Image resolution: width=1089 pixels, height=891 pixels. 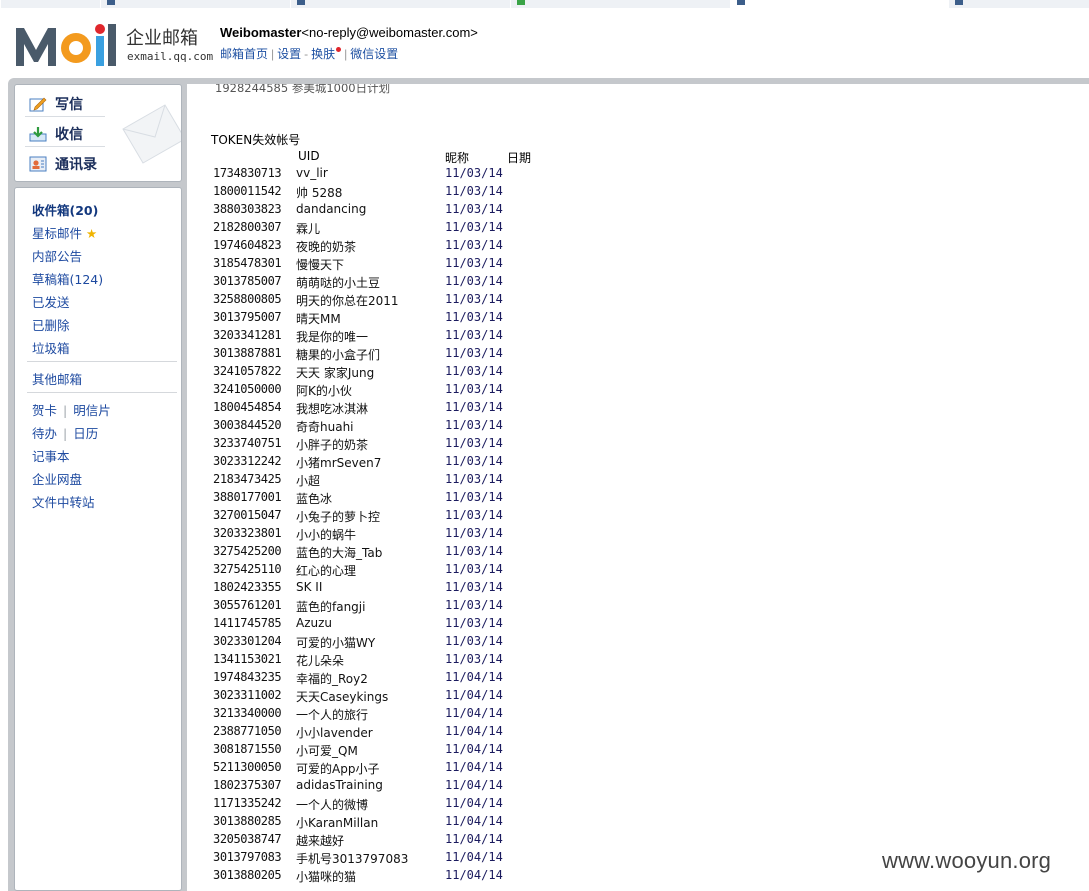 What do you see at coordinates (256, 140) in the screenshot?
I see `section-title: TOKEN失效帐号` at bounding box center [256, 140].